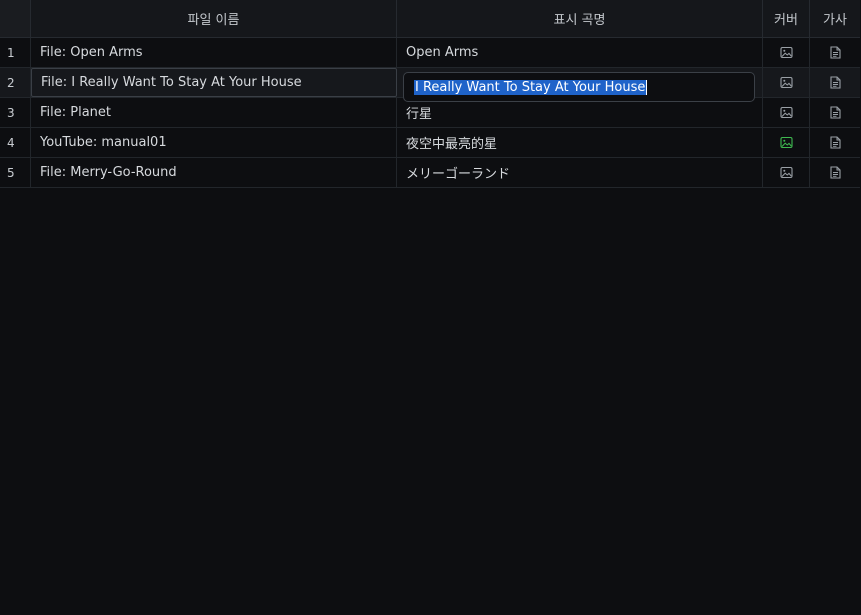 Image resolution: width=861 pixels, height=615 pixels. I want to click on image-icon-set, so click(786, 142).